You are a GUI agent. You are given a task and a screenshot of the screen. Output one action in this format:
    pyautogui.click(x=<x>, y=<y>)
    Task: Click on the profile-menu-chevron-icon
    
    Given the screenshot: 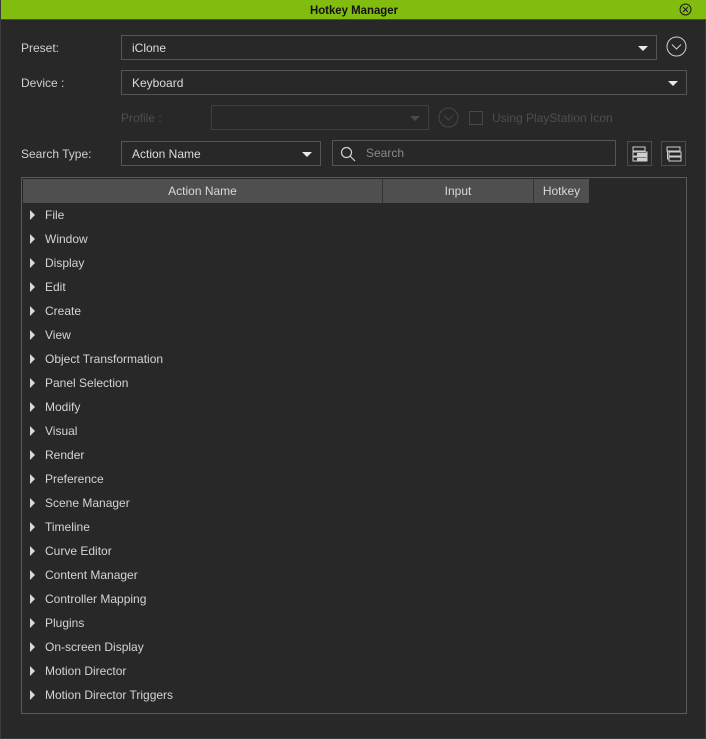 What is the action you would take?
    pyautogui.click(x=448, y=117)
    